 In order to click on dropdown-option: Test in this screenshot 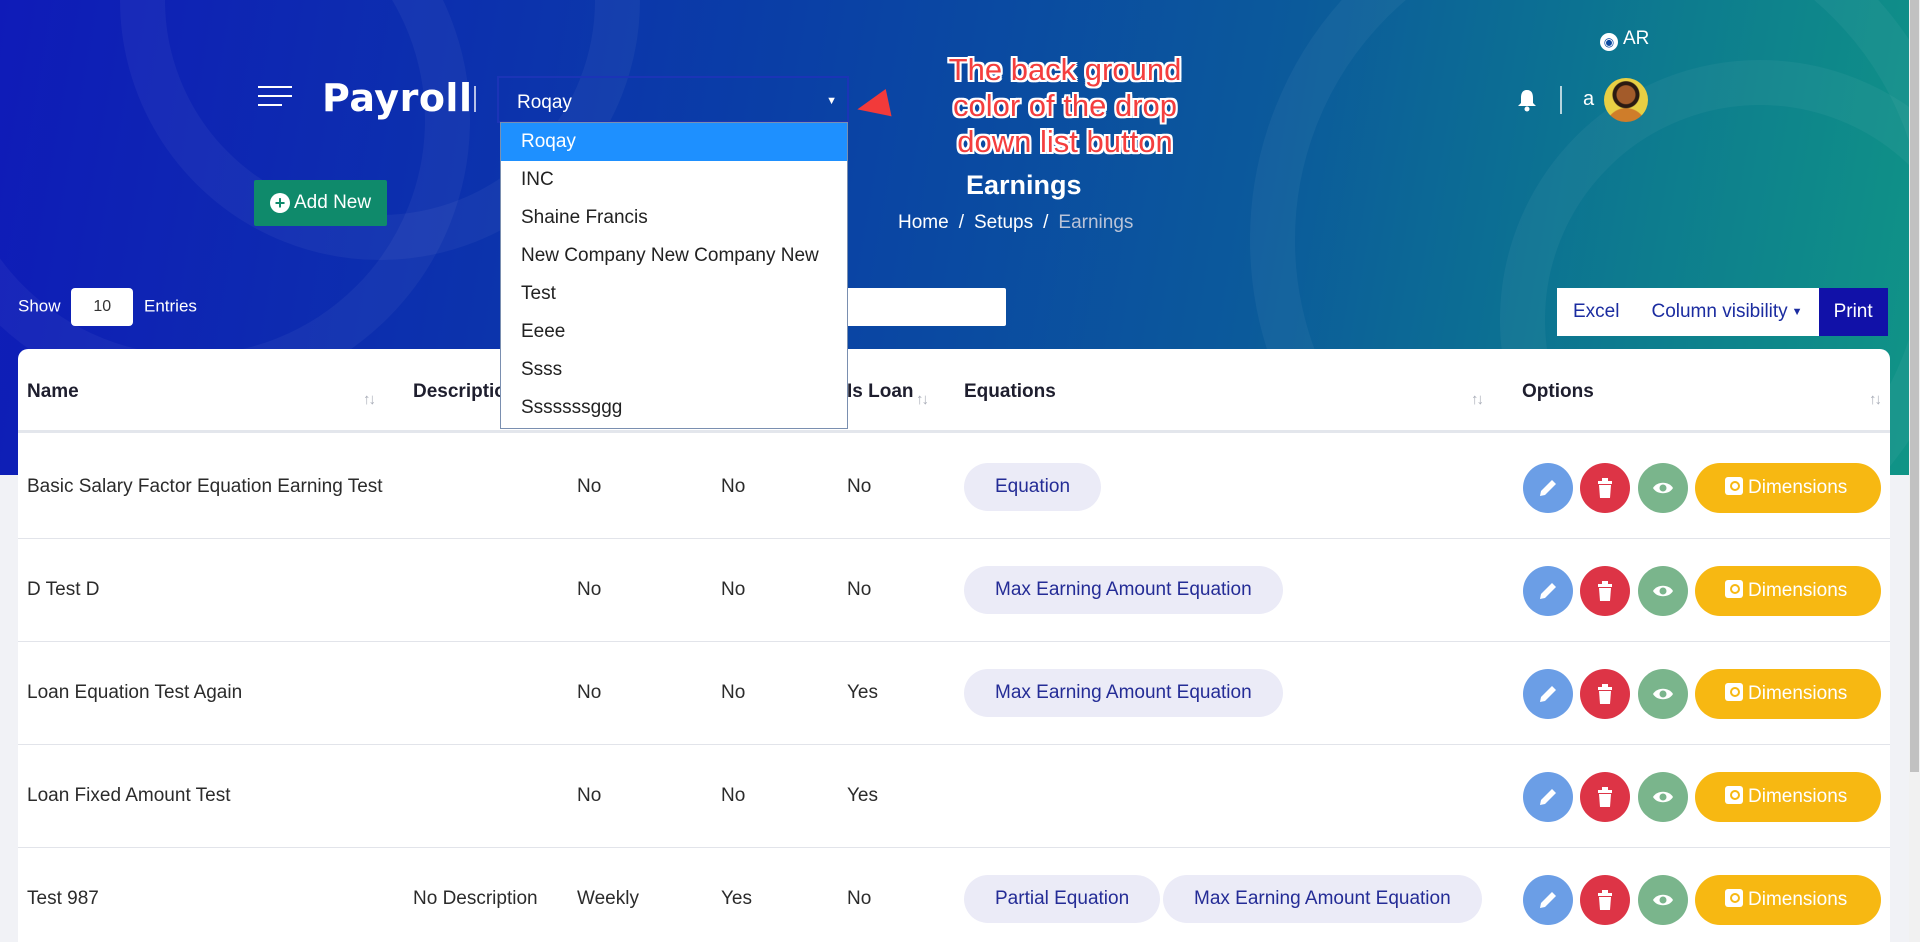, I will do `click(674, 294)`.